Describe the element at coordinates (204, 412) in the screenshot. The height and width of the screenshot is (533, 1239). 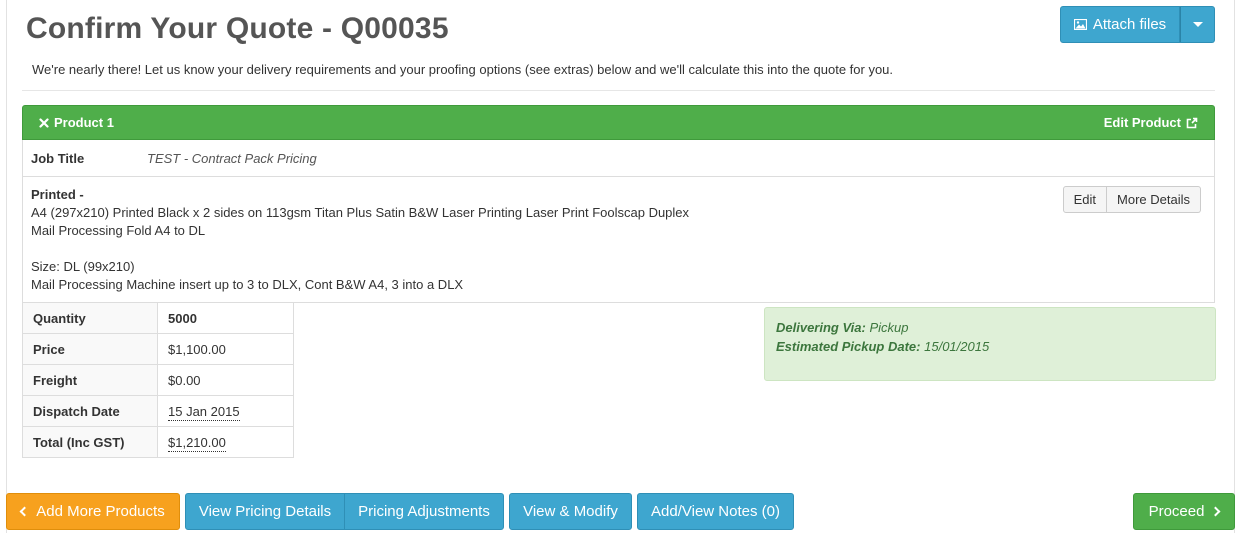
I see `dispatch-date-value: 15 Jan 2015` at that location.